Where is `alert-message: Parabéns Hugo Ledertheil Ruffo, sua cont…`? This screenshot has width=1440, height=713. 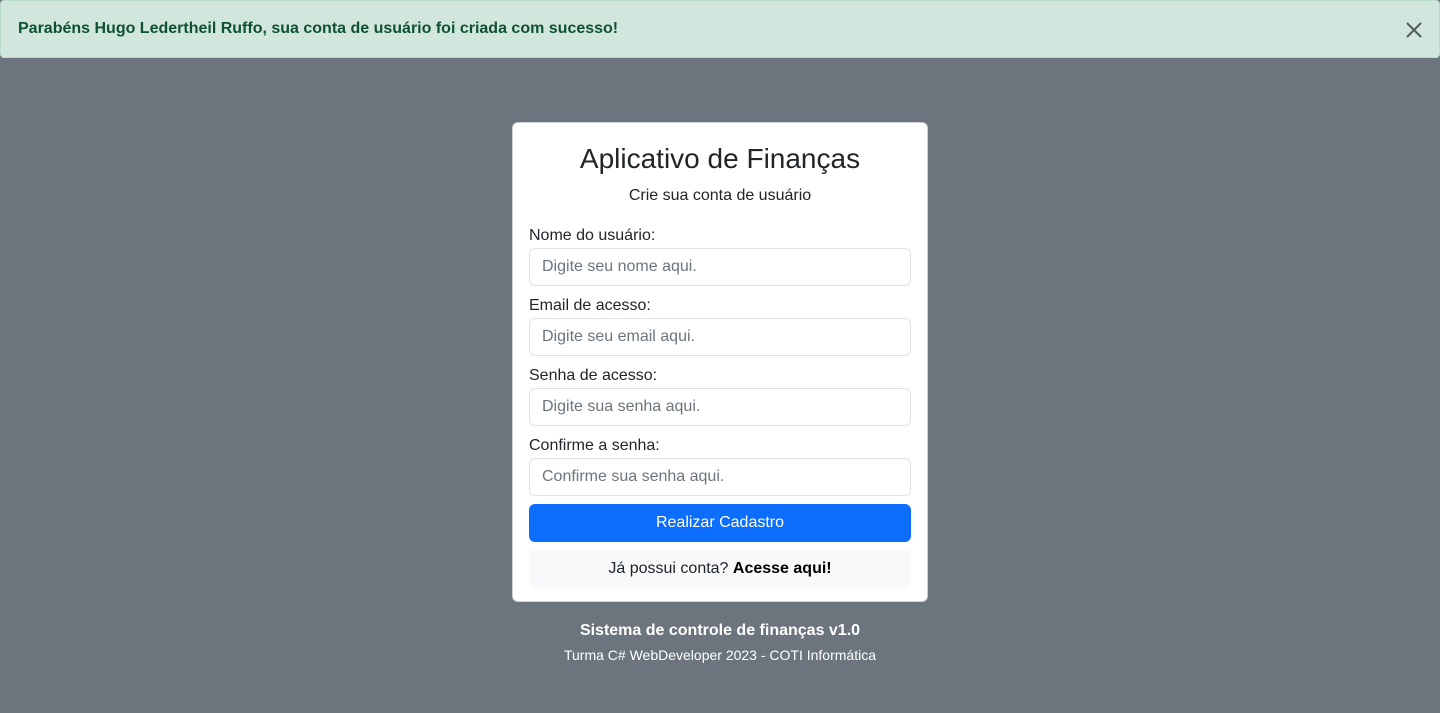
alert-message: Parabéns Hugo Ledertheil Ruffo, sua cont… is located at coordinates (318, 28).